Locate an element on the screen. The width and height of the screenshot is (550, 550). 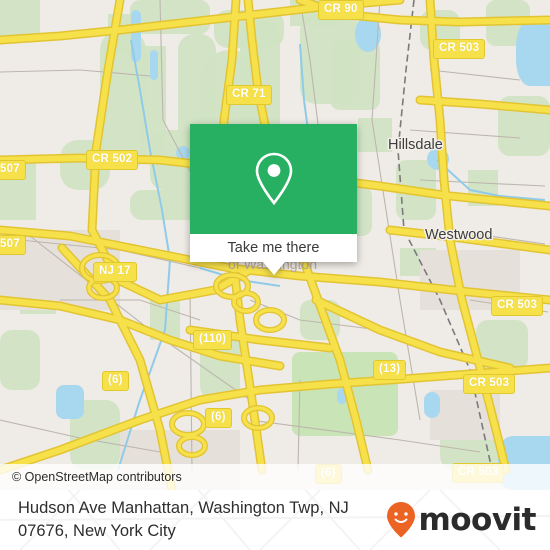
road-shield: NJ 17 is located at coordinates (115, 272).